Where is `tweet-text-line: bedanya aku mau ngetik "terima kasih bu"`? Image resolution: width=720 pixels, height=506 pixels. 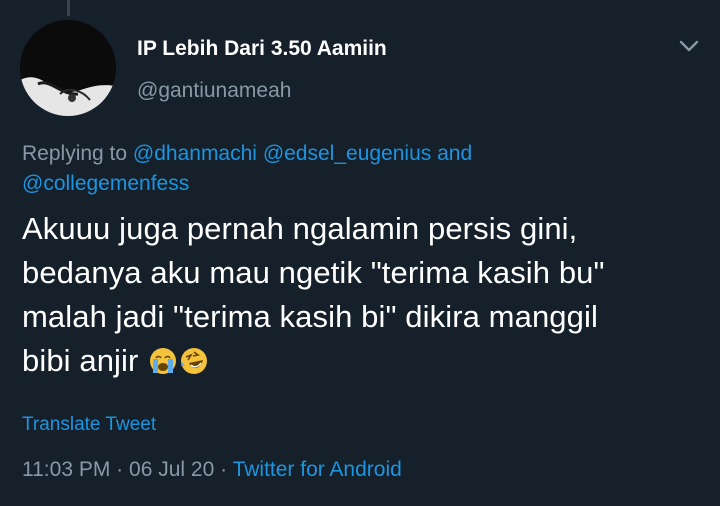
tweet-text-line: bedanya aku mau ngetik "terima kasih bu" is located at coordinates (313, 272).